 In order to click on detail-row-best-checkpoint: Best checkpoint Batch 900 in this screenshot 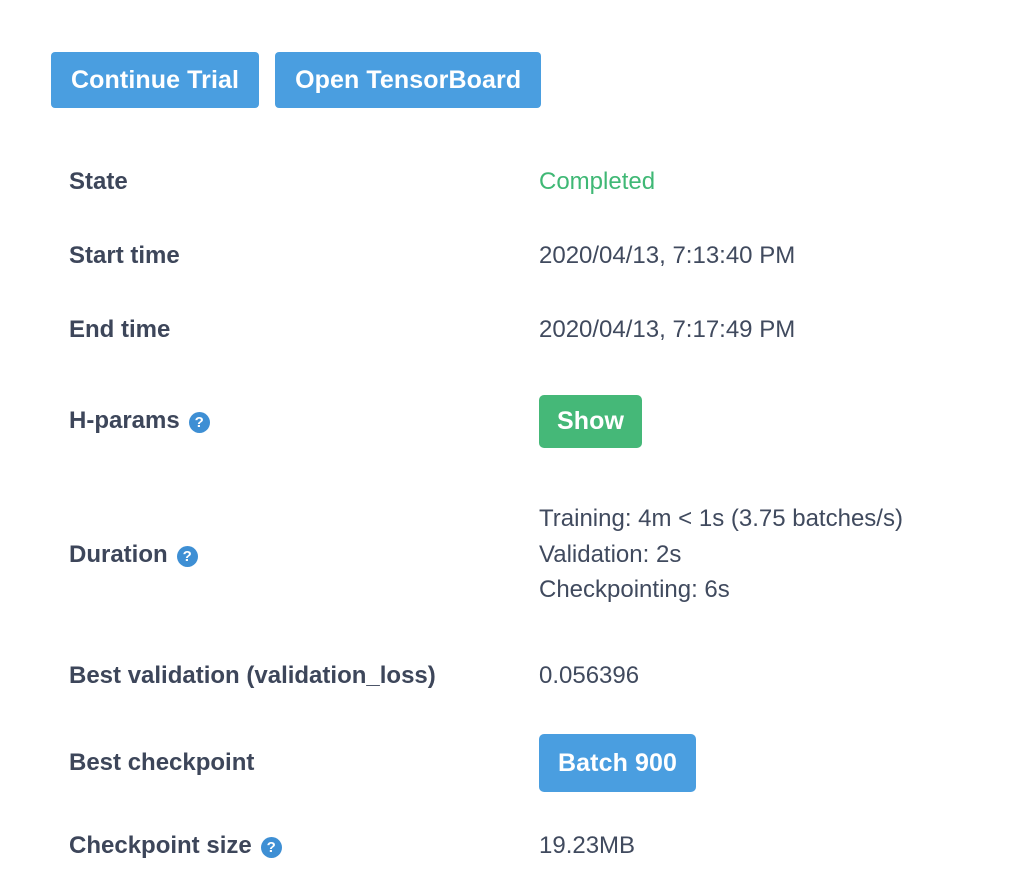, I will do `click(539, 763)`.